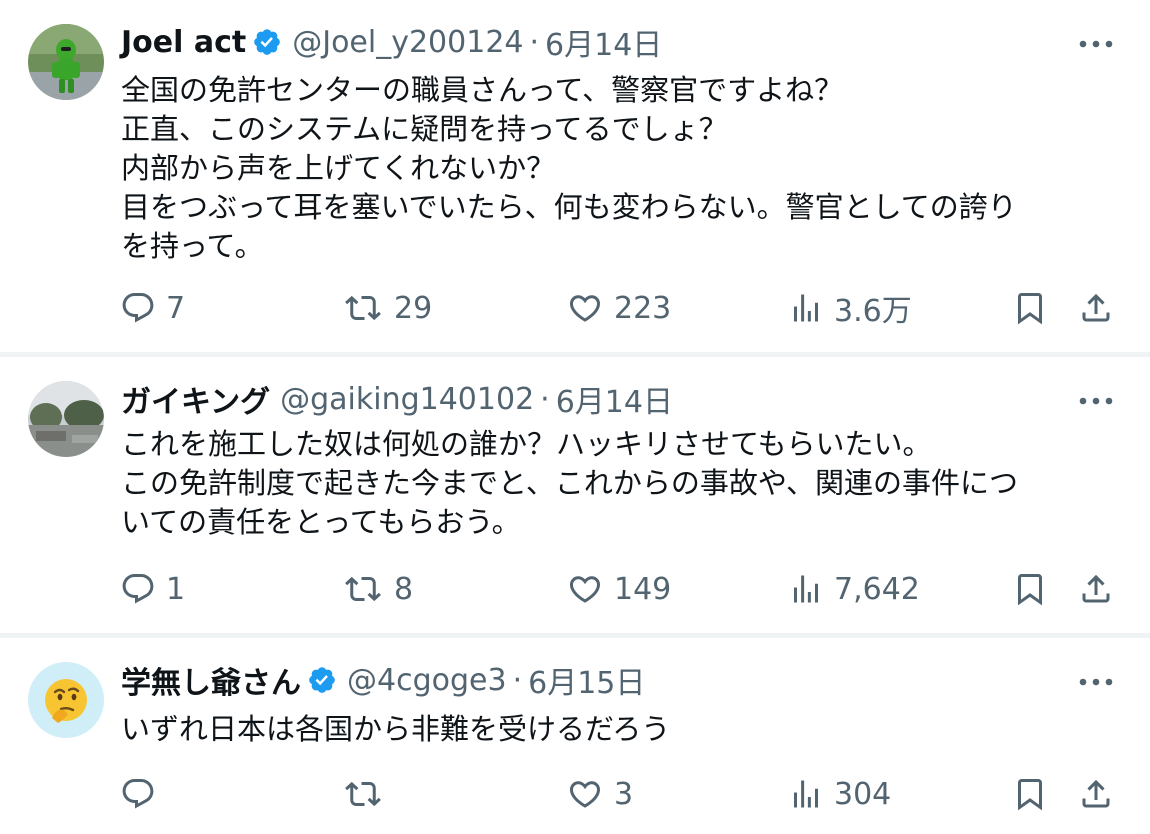  What do you see at coordinates (176, 589) in the screenshot?
I see `reply-count: 1` at bounding box center [176, 589].